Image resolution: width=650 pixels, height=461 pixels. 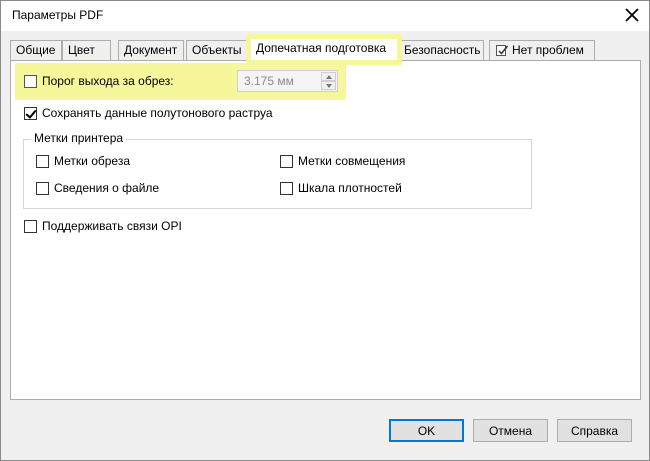 I want to click on tab-no-problems: Нет проблем, so click(x=542, y=50).